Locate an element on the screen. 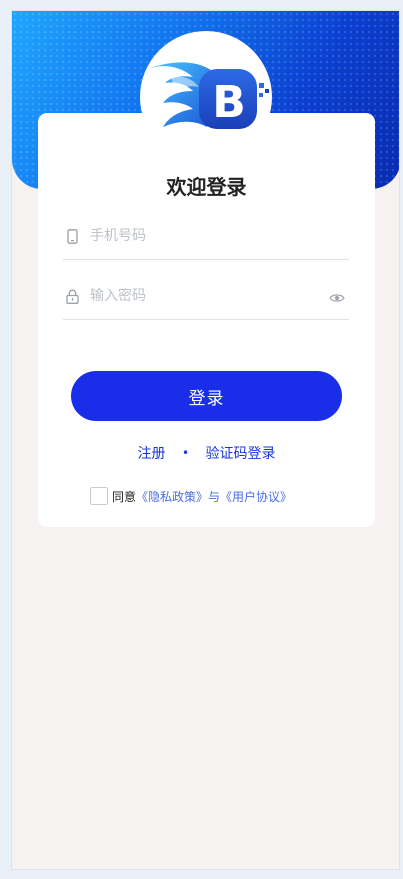  phone-field is located at coordinates (206, 236).